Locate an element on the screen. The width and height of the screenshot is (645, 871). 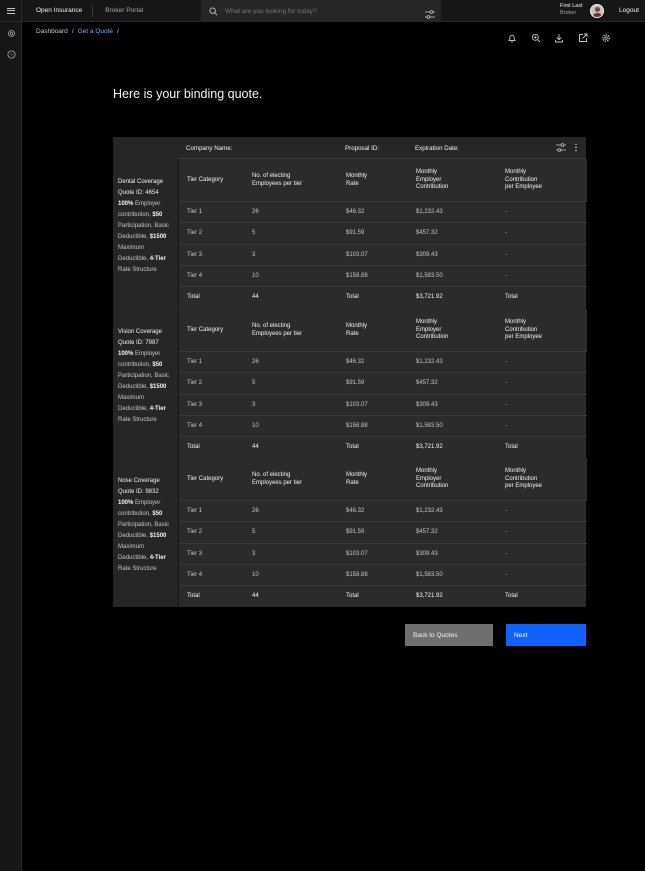
expiration-date-label: Expiration Date: is located at coordinates (437, 148).